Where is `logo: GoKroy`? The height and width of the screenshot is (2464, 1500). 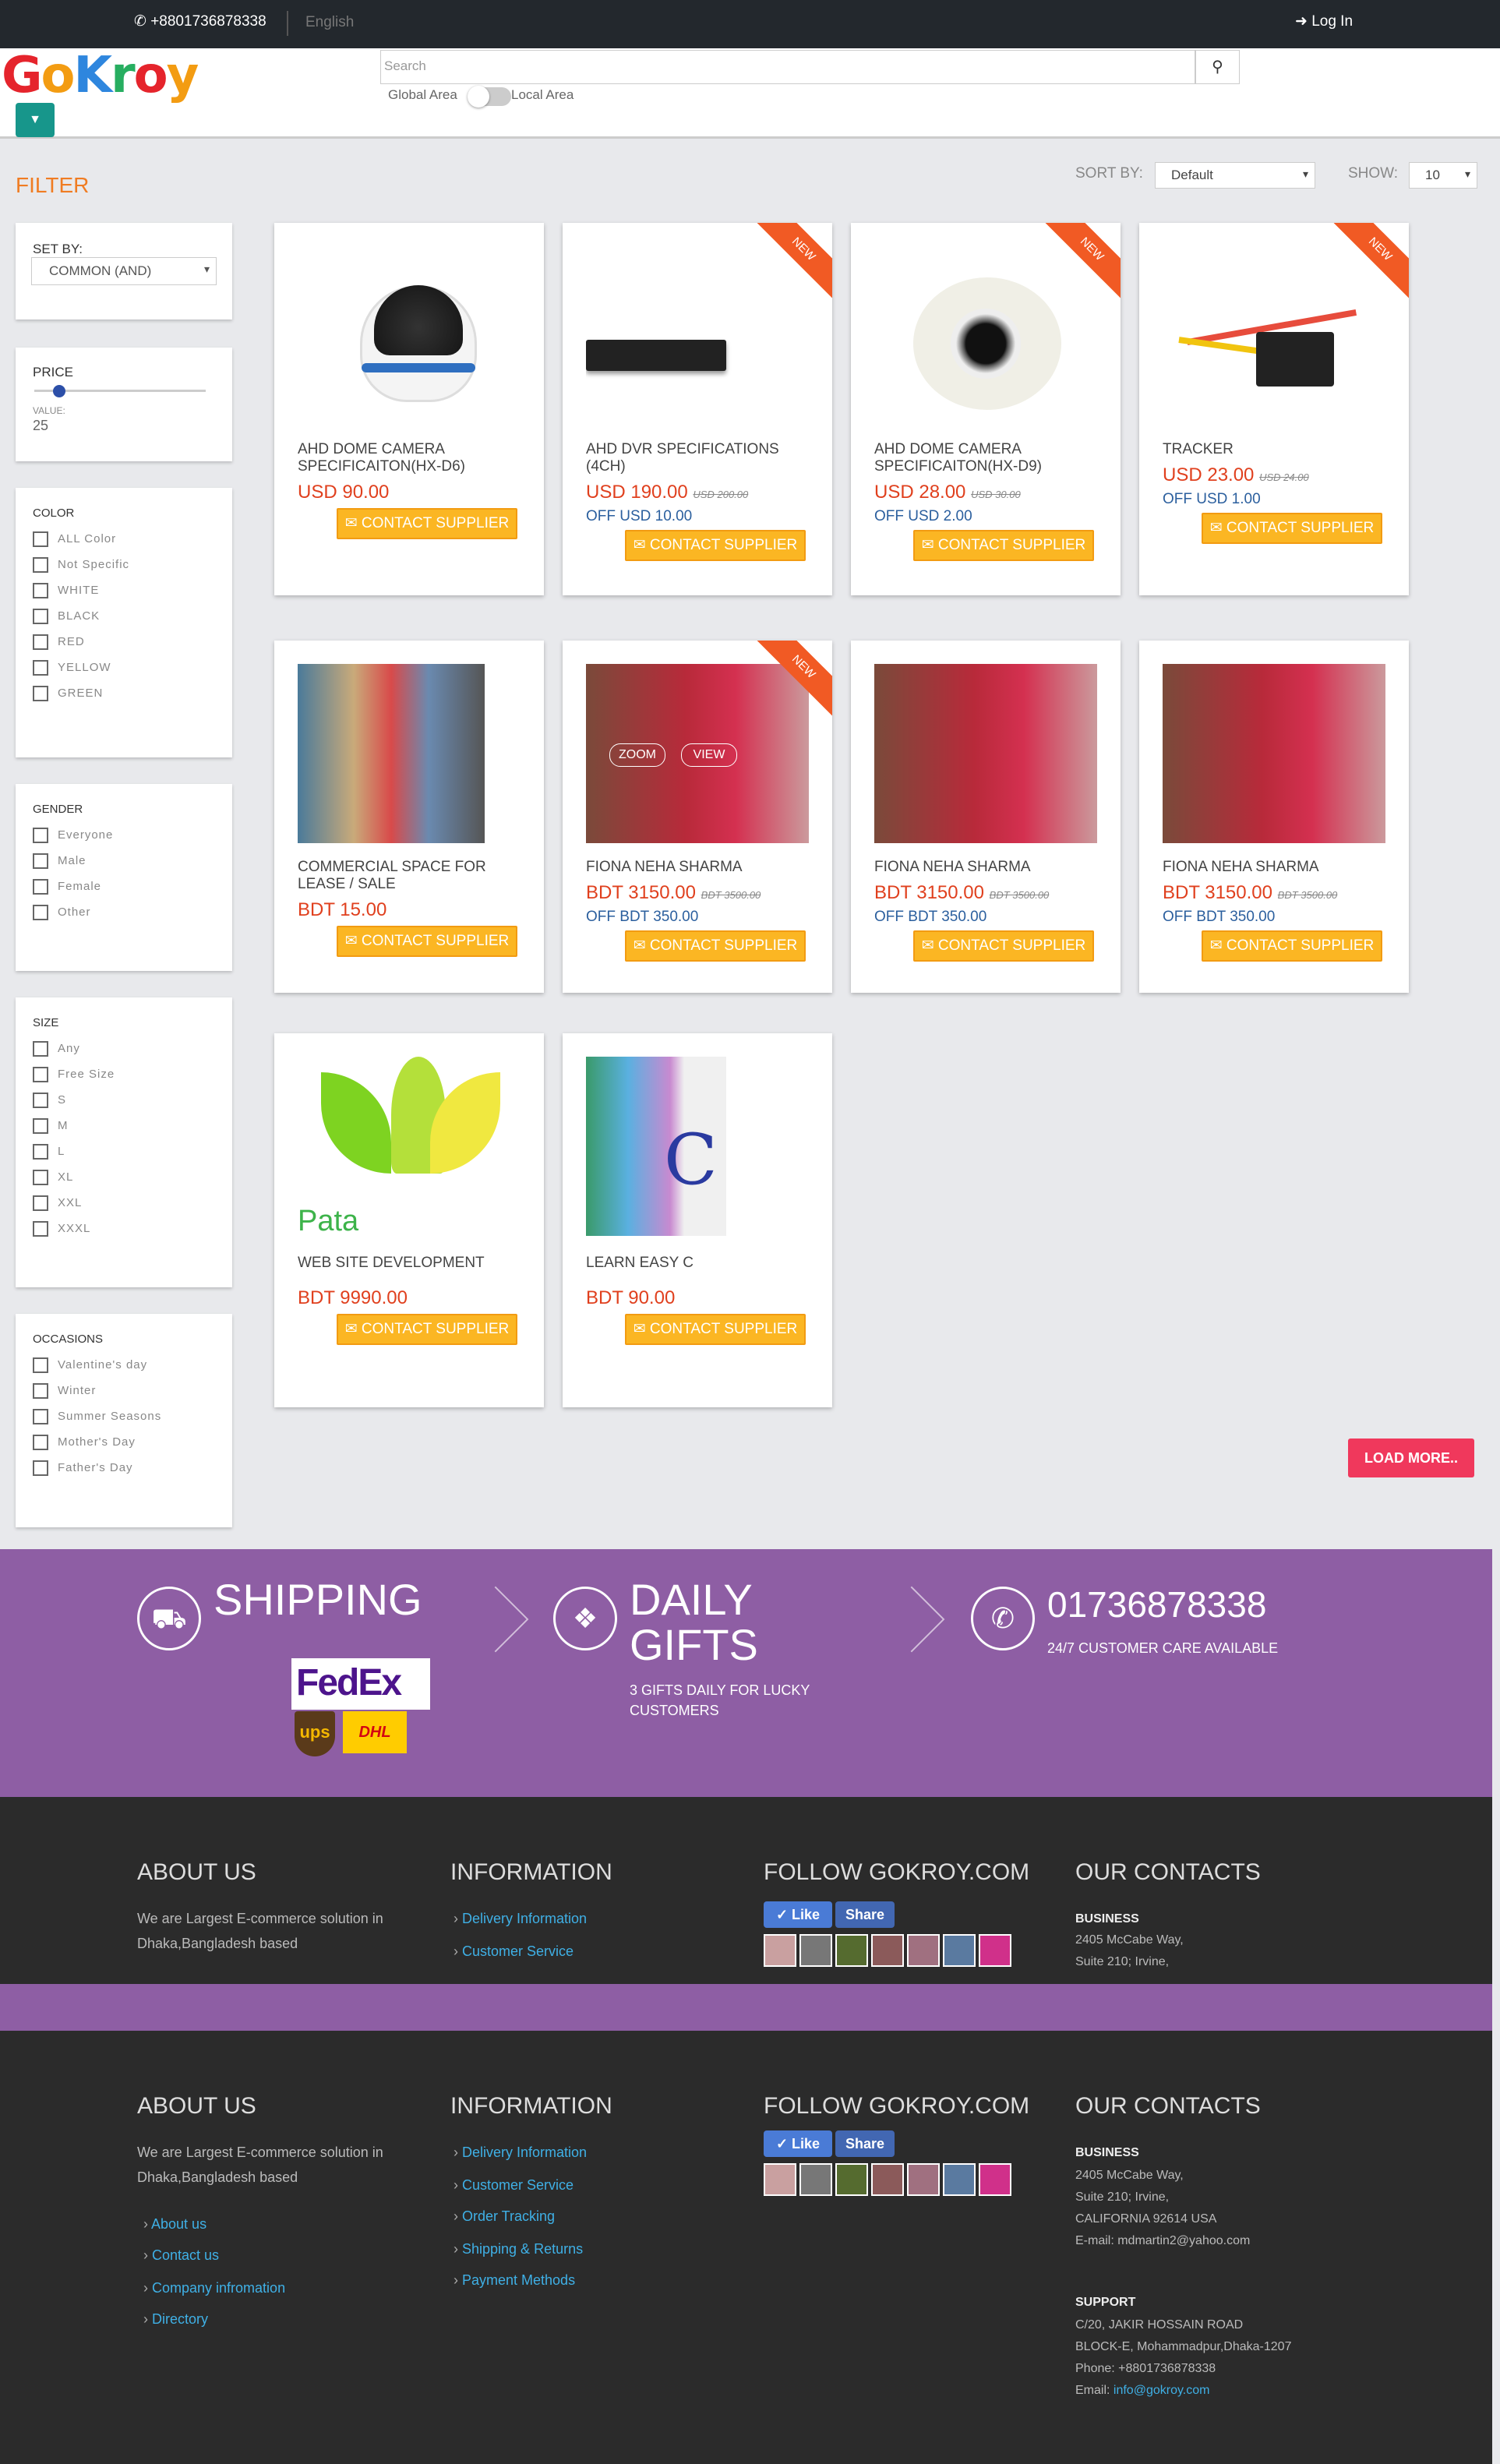
logo: GoKroy is located at coordinates (101, 75).